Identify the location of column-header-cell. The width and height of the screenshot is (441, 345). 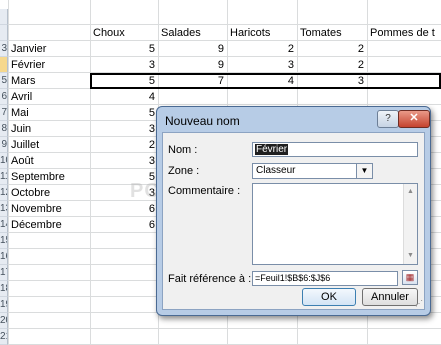
(49, 33).